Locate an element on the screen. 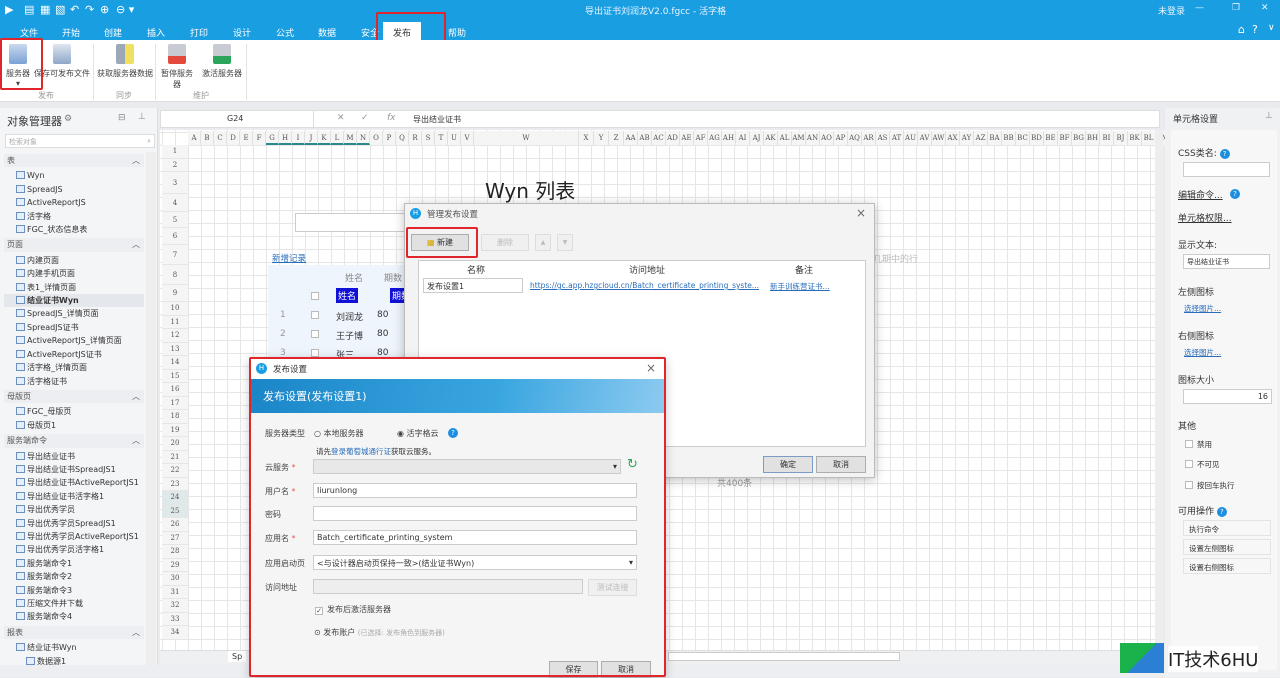  formula-input: 导出结业证书 is located at coordinates (437, 119).